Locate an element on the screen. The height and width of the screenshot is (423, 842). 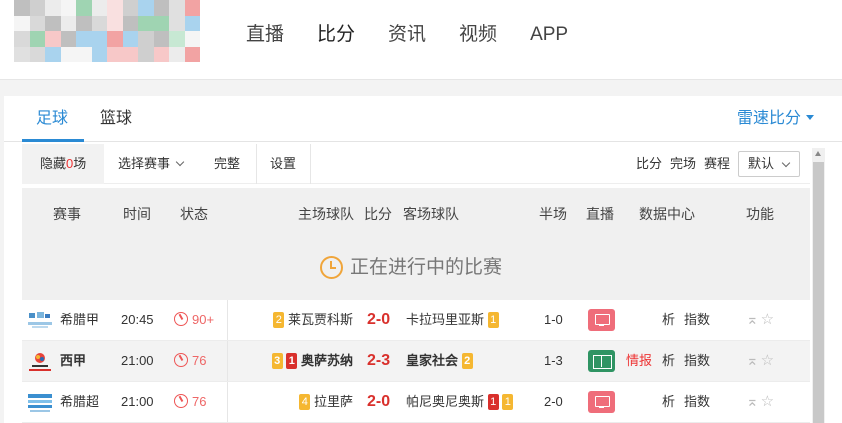
live-banner-text: 正在进行中的比赛 is located at coordinates (426, 267).